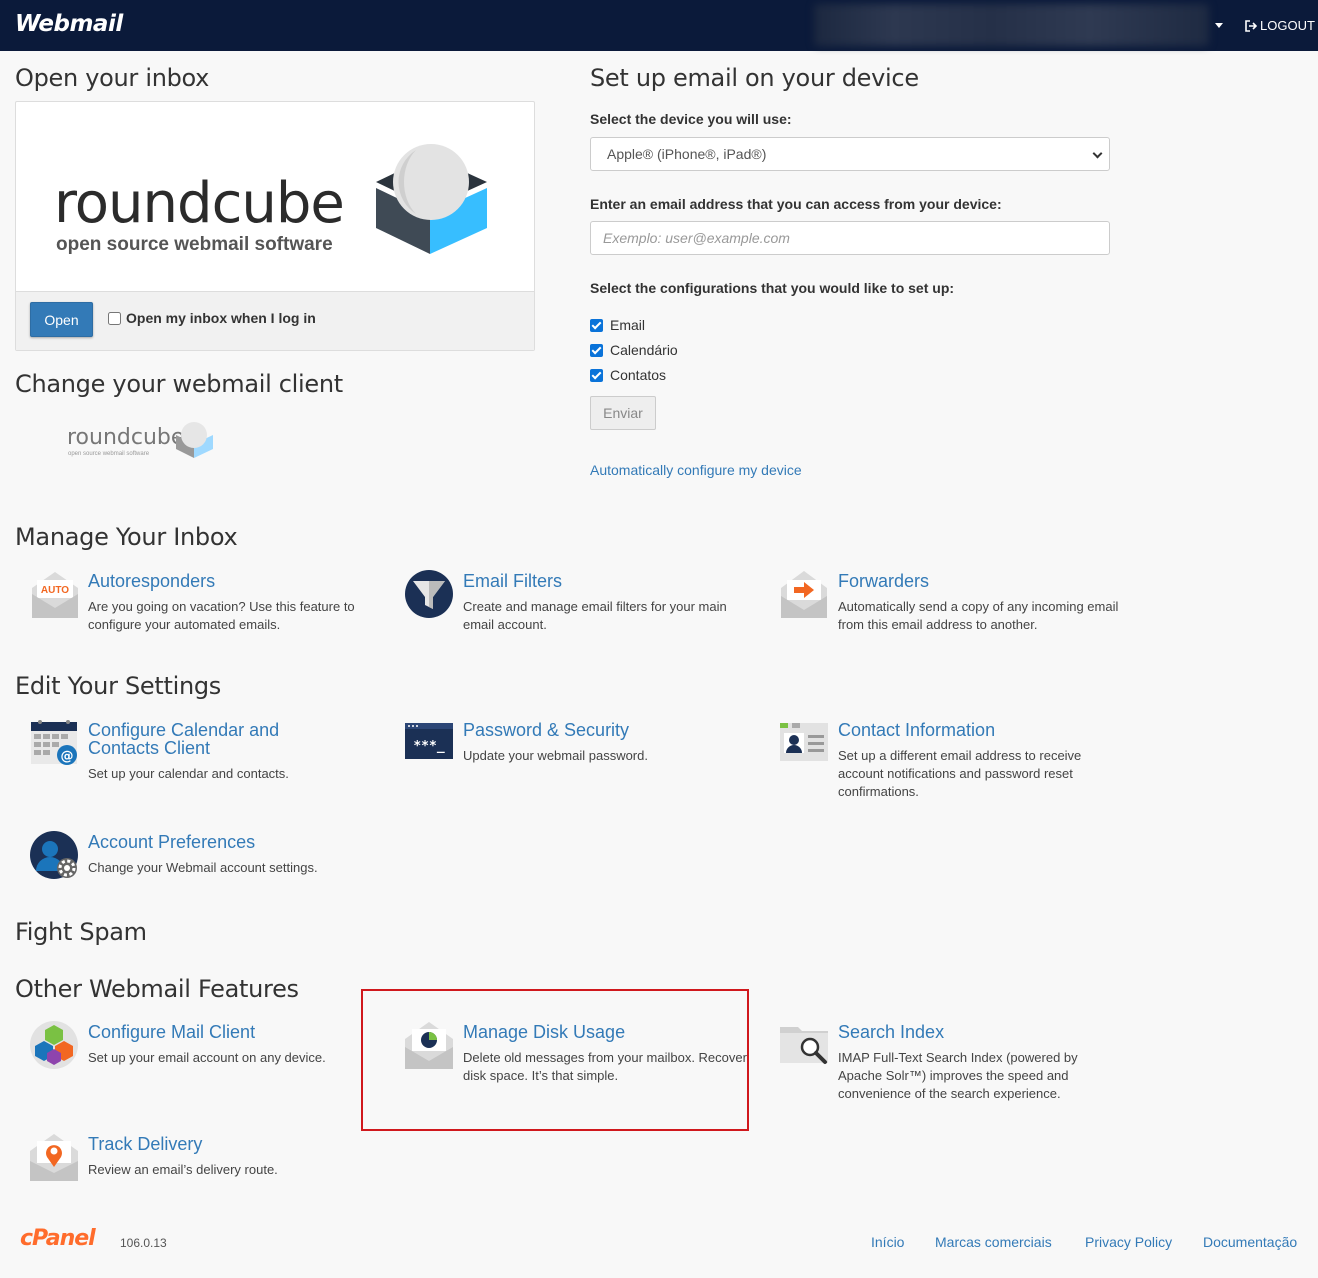 The width and height of the screenshot is (1318, 1278). What do you see at coordinates (151, 581) in the screenshot?
I see `autoresponders-link: Autoresponders` at bounding box center [151, 581].